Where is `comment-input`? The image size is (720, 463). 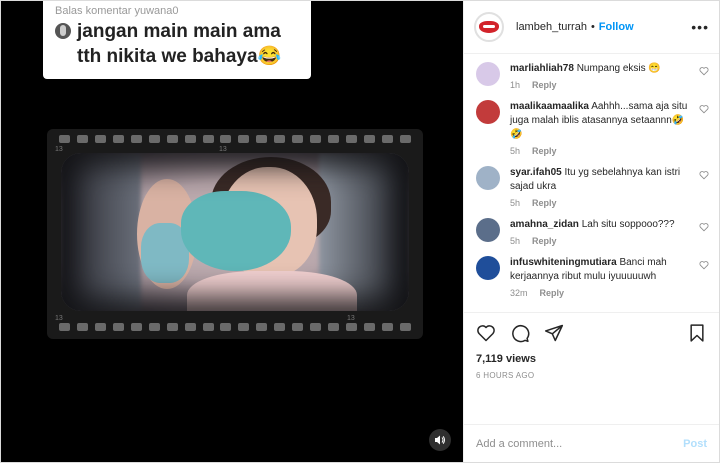 comment-input is located at coordinates (580, 443).